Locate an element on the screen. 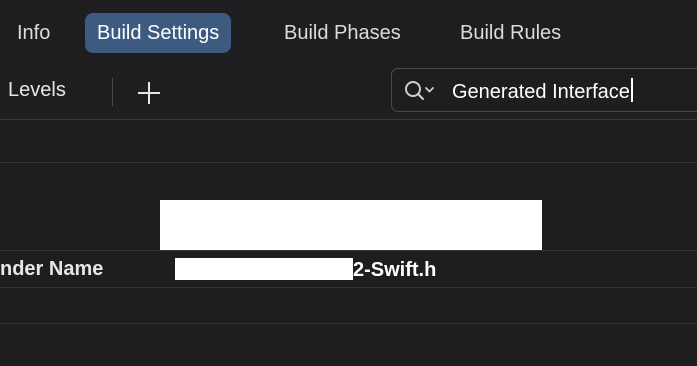 Image resolution: width=697 pixels, height=366 pixels. setting-name-label: nder Name is located at coordinates (52, 269).